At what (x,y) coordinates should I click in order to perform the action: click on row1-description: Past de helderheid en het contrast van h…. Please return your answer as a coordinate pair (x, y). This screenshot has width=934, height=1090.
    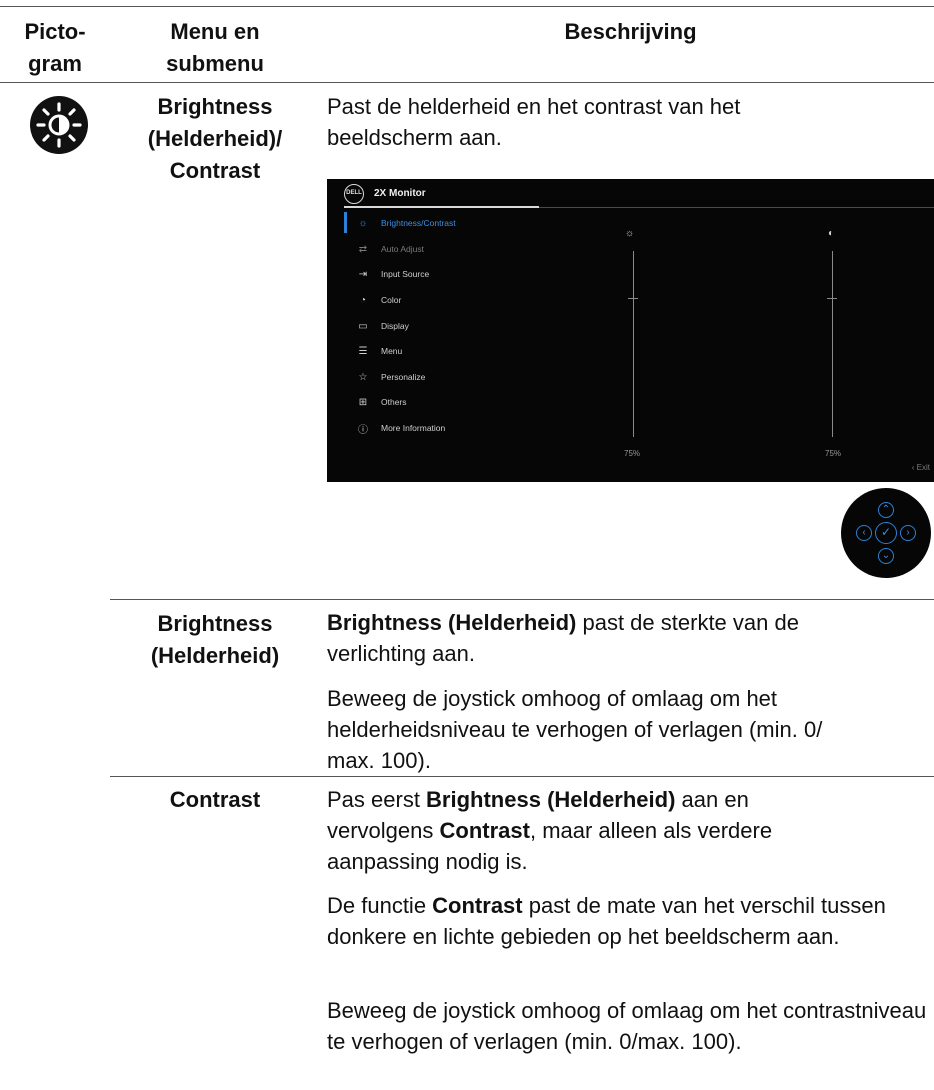
    Looking at the image, I should click on (534, 122).